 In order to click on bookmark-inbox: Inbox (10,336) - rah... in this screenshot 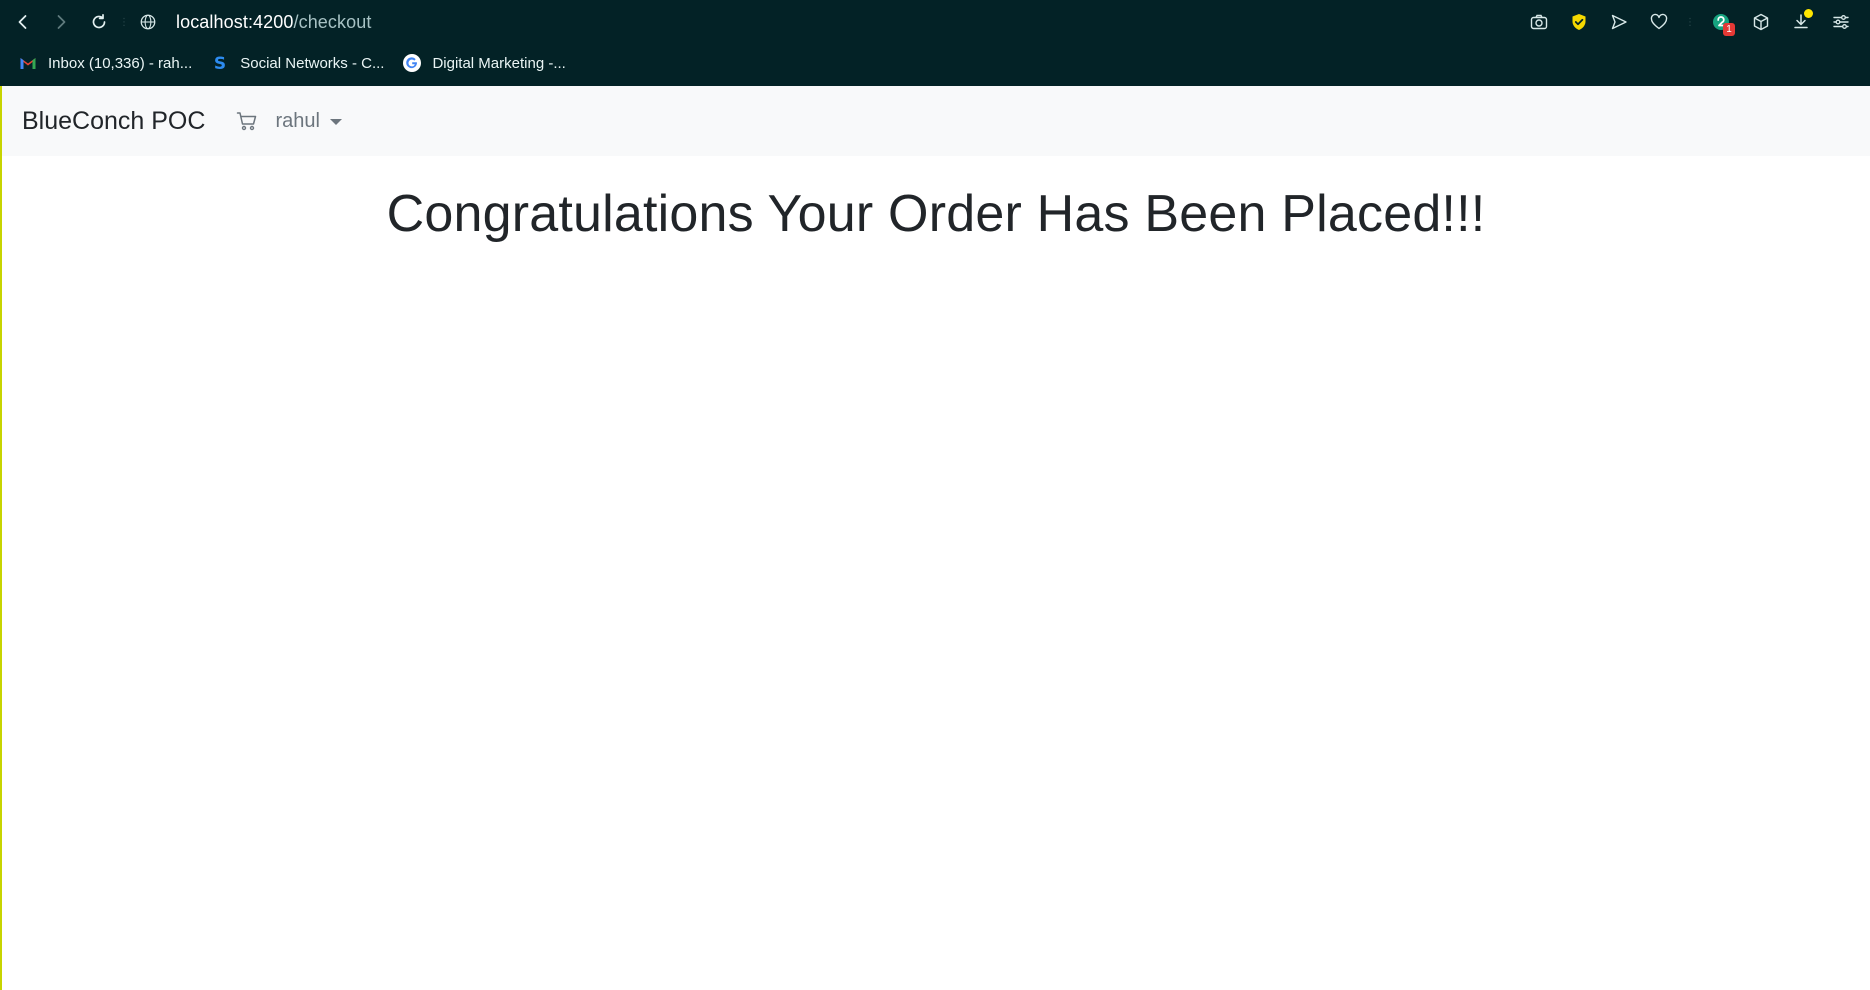, I will do `click(105, 63)`.